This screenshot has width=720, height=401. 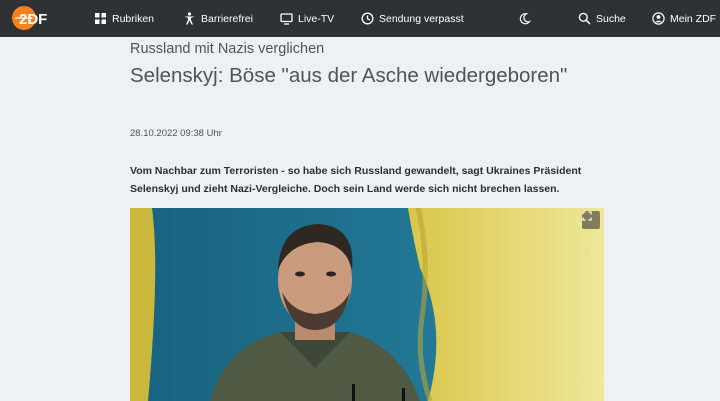 I want to click on accessibility-icon, so click(x=189, y=18).